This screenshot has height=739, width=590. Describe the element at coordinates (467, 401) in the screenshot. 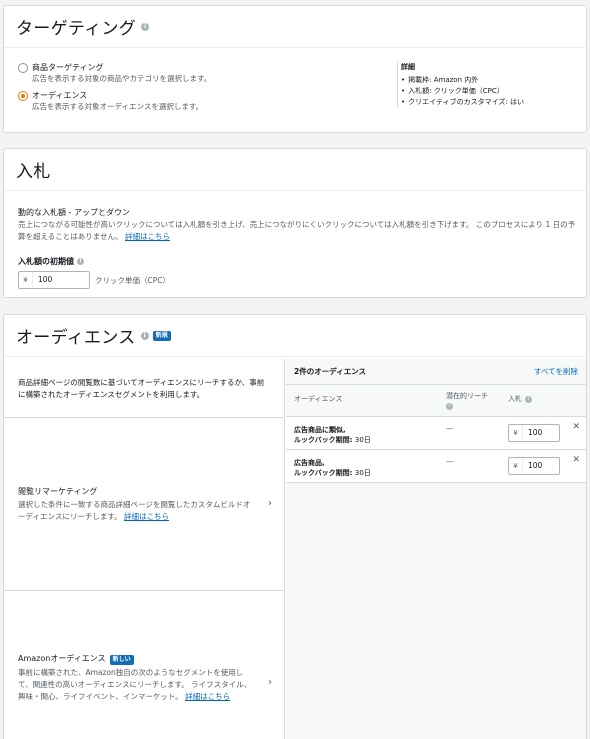

I see `column-header-reach: 潜在的リーチ i` at that location.